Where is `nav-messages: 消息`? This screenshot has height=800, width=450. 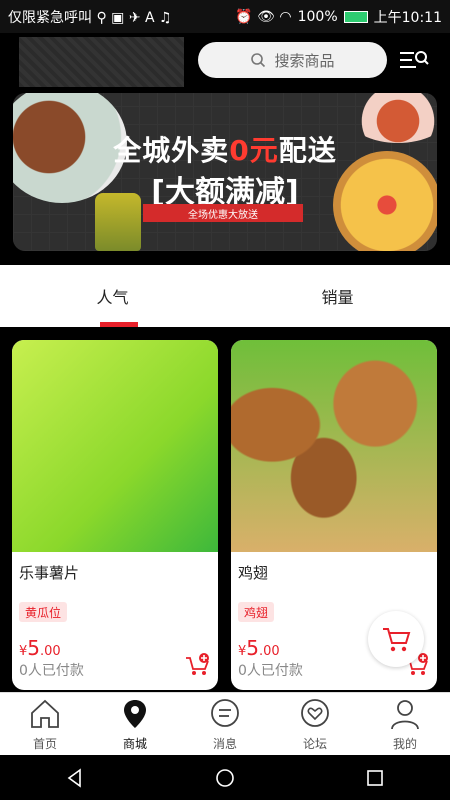
nav-messages: 消息 is located at coordinates (225, 724).